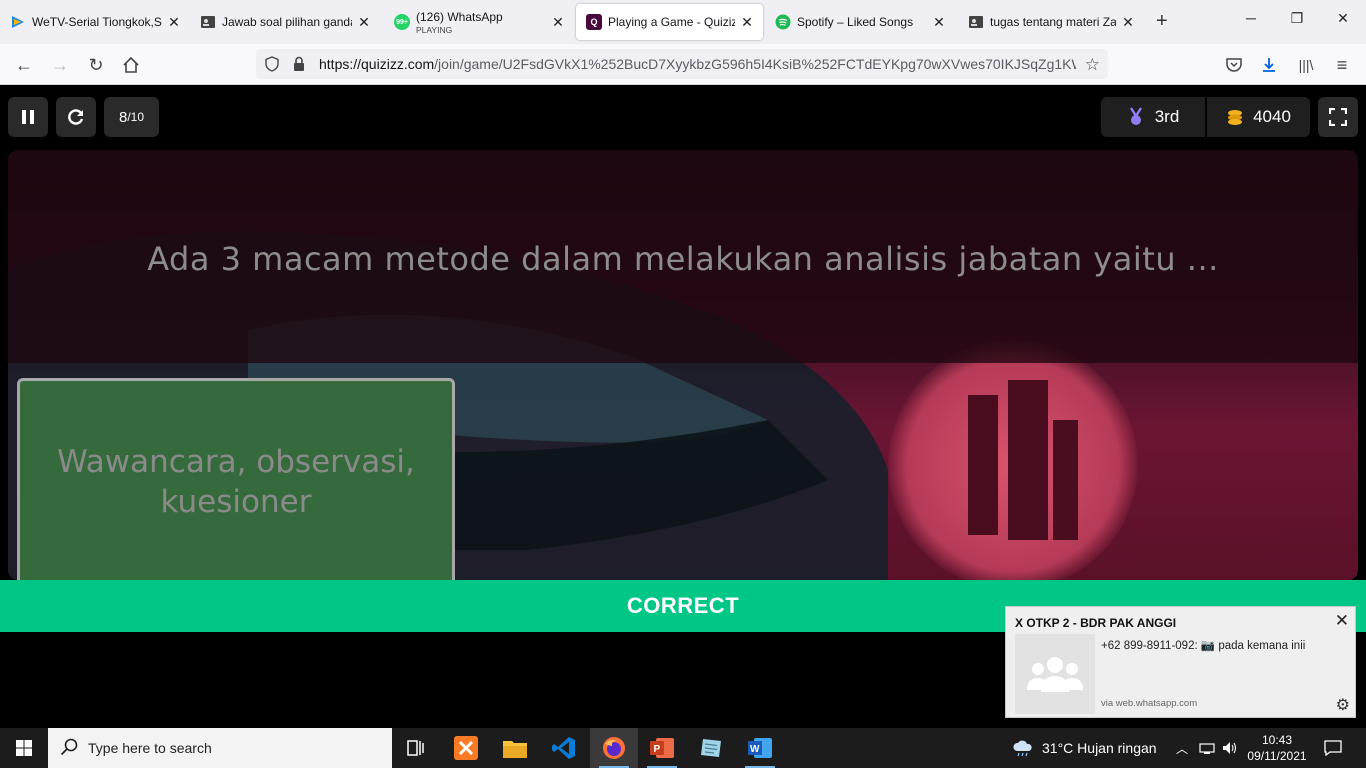 This screenshot has height=768, width=1366. What do you see at coordinates (402, 22) in the screenshot?
I see `whatsapp-icon: 99+` at bounding box center [402, 22].